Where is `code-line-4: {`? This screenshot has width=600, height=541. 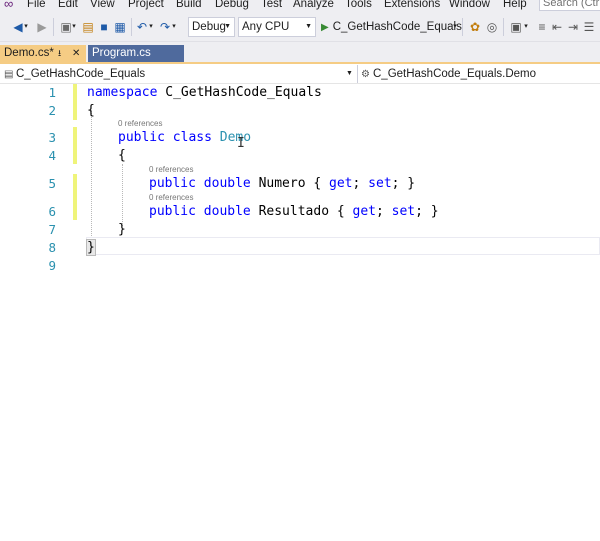 code-line-4: { is located at coordinates (122, 156).